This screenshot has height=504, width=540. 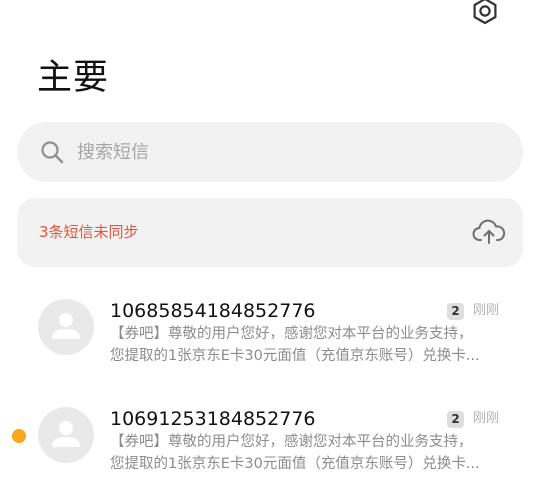 I want to click on settings-icon, so click(x=485, y=12).